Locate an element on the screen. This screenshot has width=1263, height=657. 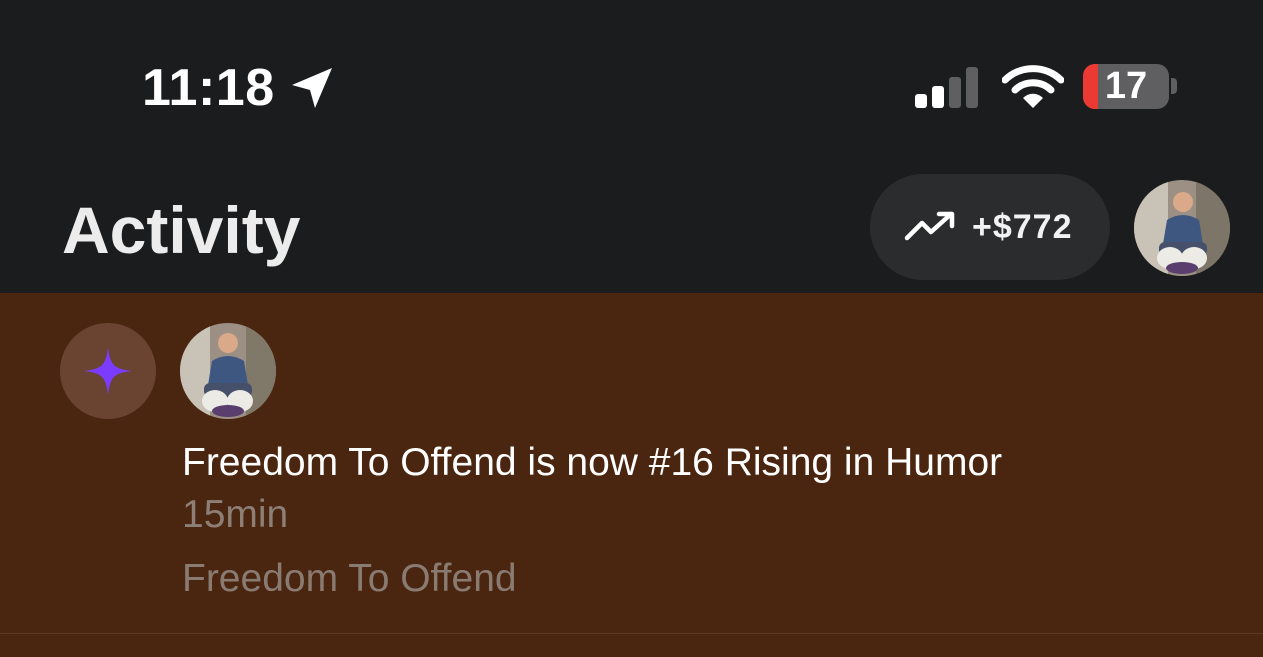
battery-indicator: 17 is located at coordinates (1126, 86).